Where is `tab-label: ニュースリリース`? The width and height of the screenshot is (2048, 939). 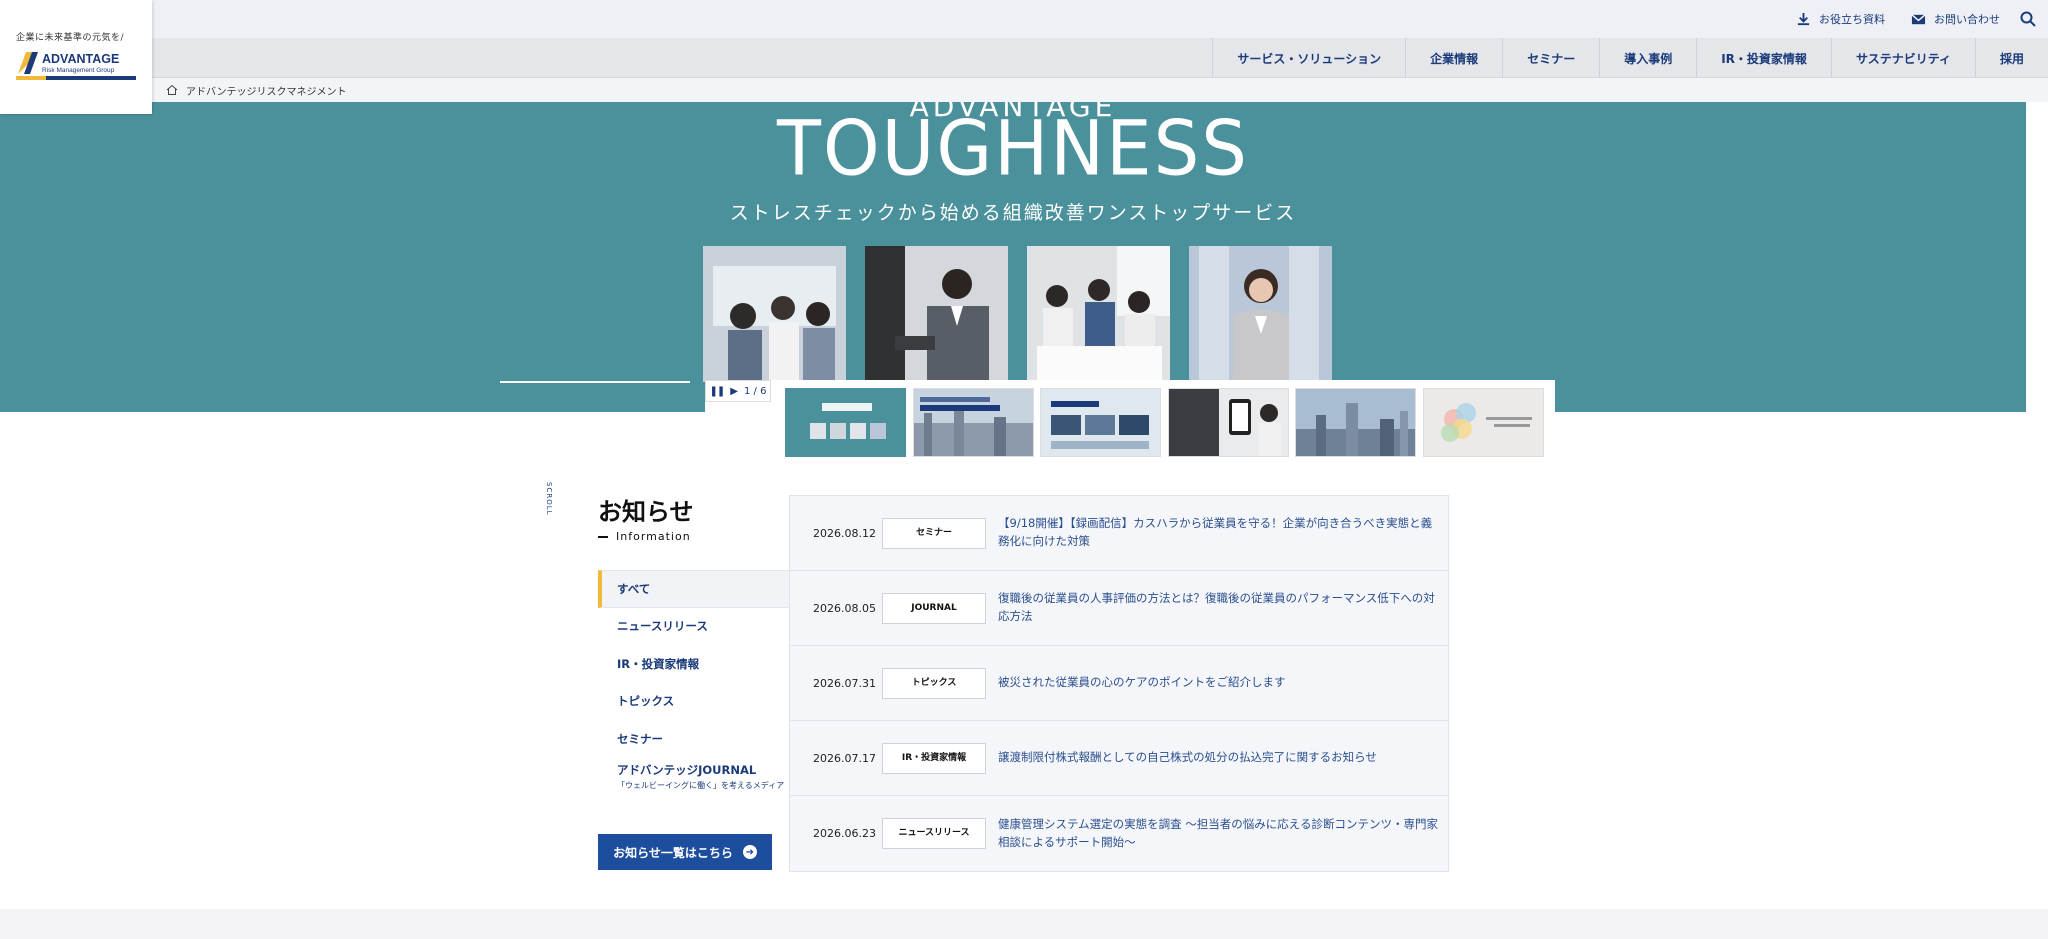 tab-label: ニュースリリース is located at coordinates (662, 626).